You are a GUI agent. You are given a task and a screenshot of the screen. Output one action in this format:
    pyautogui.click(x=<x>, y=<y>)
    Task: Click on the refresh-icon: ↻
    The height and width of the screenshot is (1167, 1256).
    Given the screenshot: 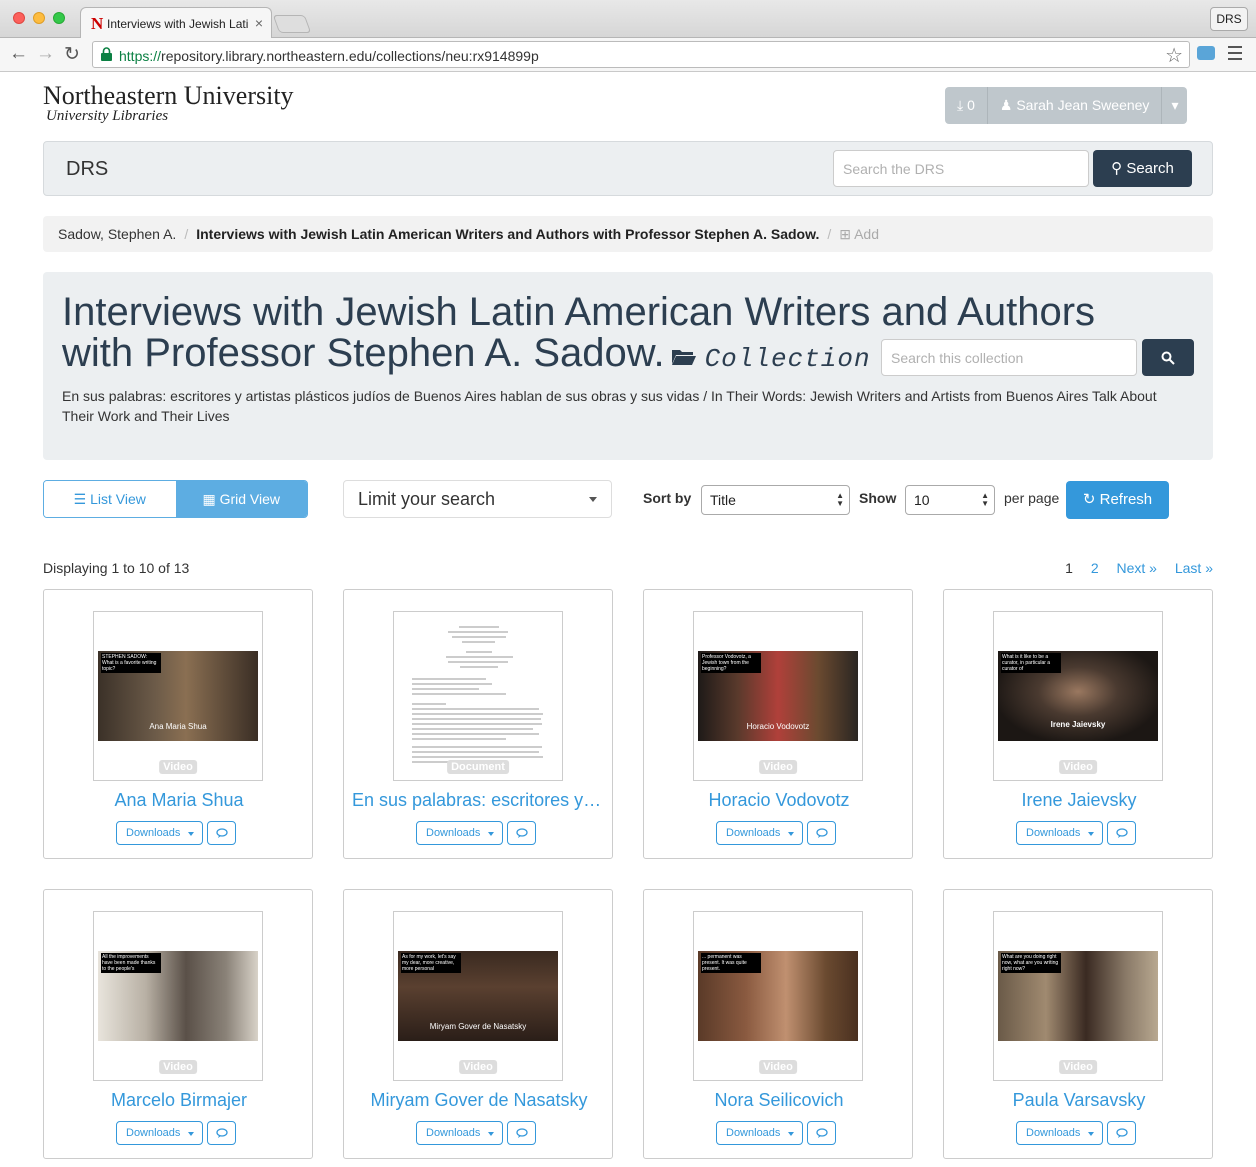 What is the action you would take?
    pyautogui.click(x=1089, y=499)
    